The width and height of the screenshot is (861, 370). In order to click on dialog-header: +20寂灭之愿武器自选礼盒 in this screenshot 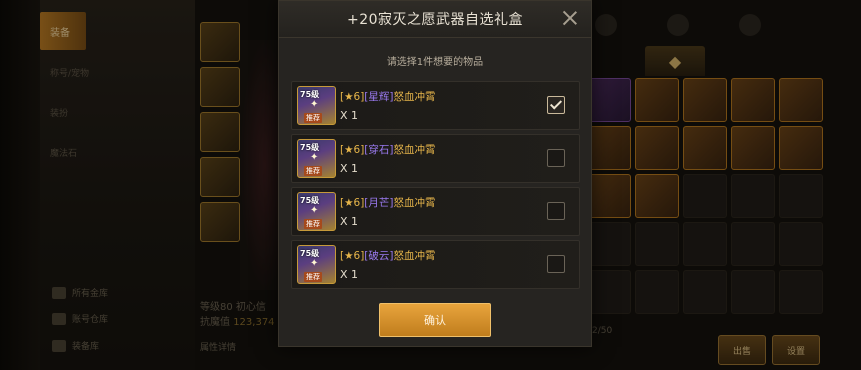, I will do `click(435, 19)`.